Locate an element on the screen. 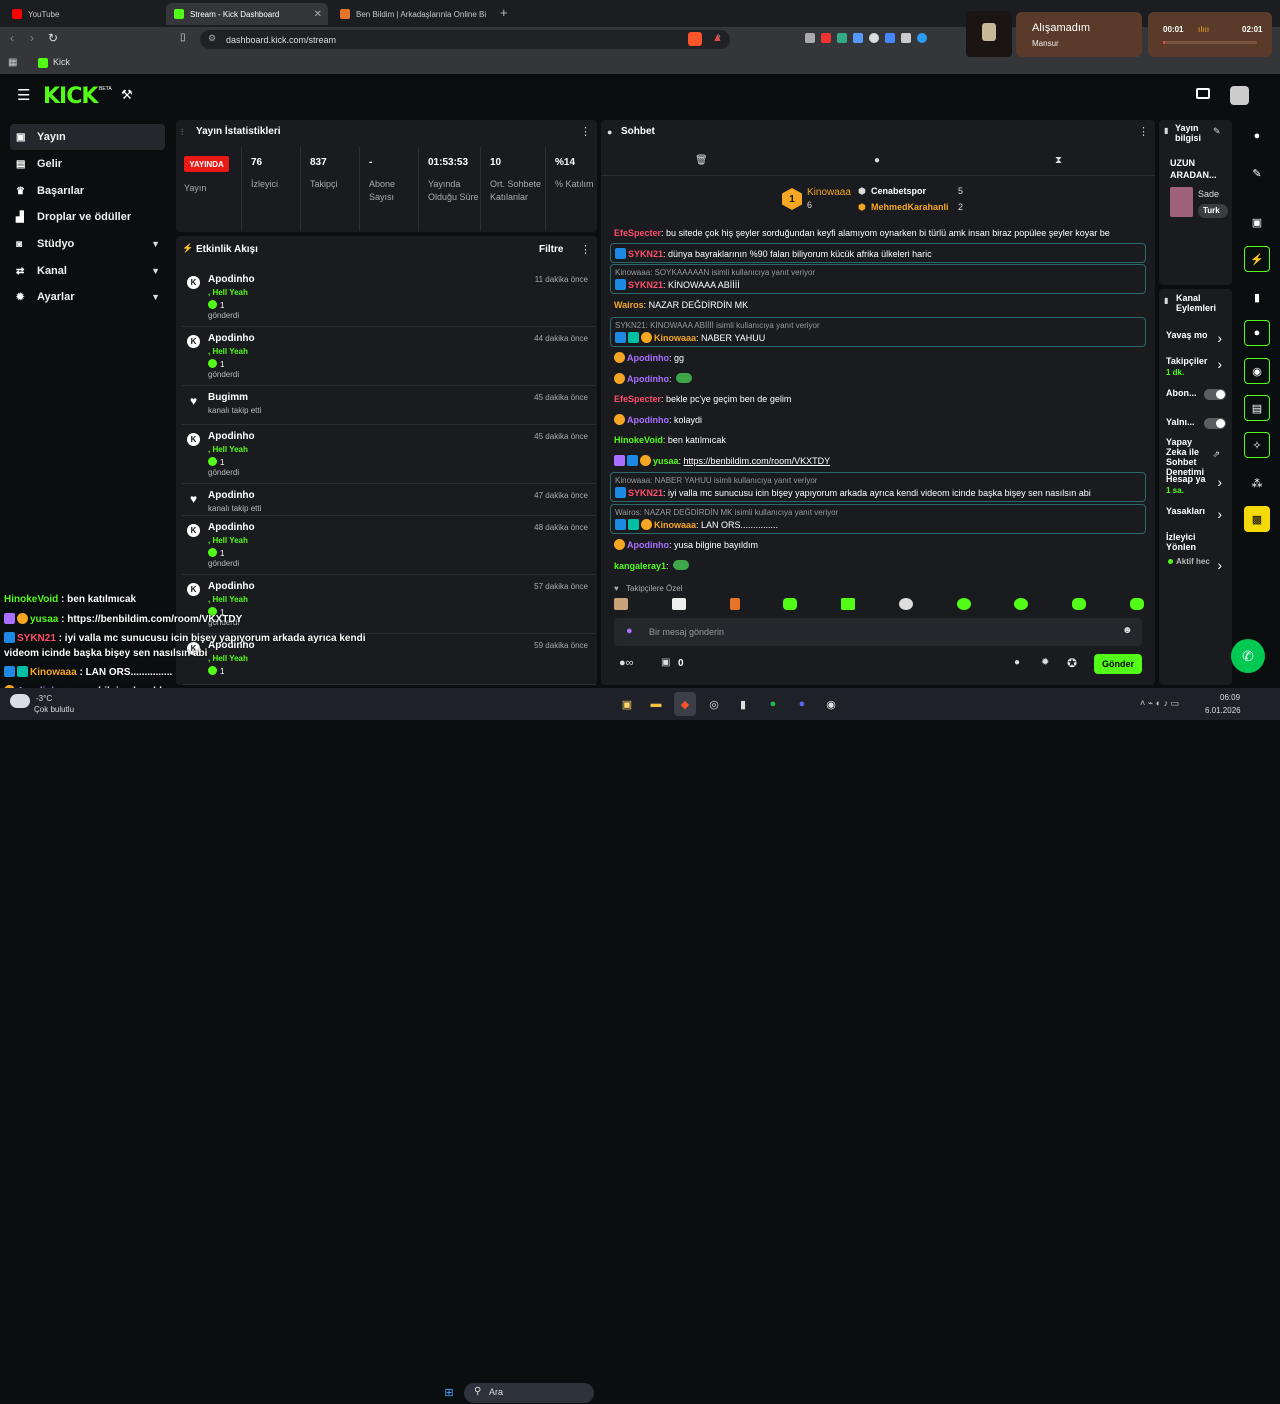 This screenshot has width=1280, height=1404. leader-name: Cenabetspor is located at coordinates (898, 191).